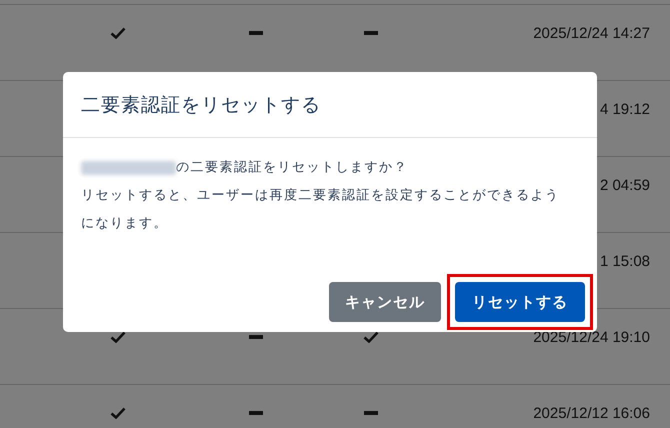 The width and height of the screenshot is (670, 428). Describe the element at coordinates (591, 337) in the screenshot. I see `date-text: 2025/12/24 19:10` at that location.